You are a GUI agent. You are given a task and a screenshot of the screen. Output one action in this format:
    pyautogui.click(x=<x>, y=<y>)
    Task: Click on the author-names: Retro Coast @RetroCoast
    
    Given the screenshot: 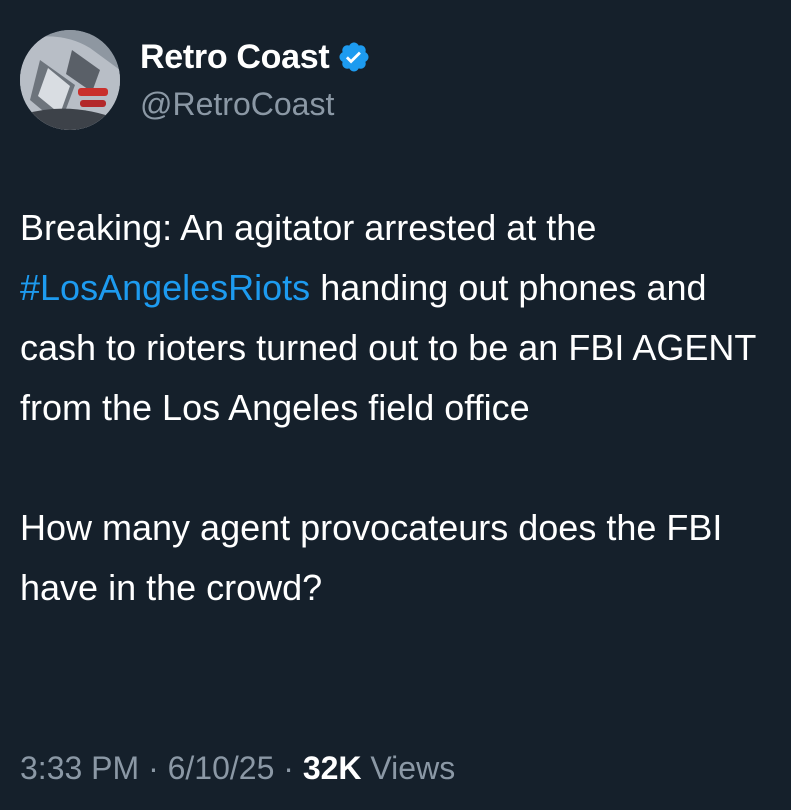 What is the action you would take?
    pyautogui.click(x=255, y=80)
    